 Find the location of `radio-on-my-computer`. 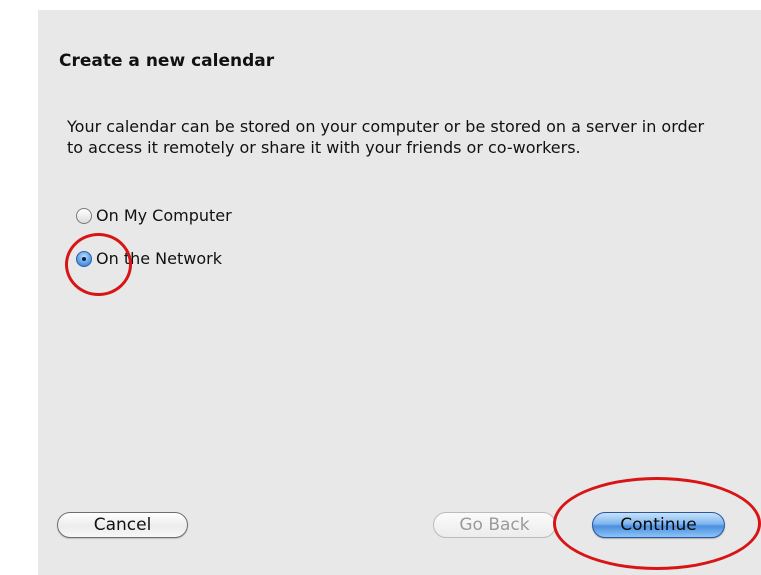

radio-on-my-computer is located at coordinates (84, 215).